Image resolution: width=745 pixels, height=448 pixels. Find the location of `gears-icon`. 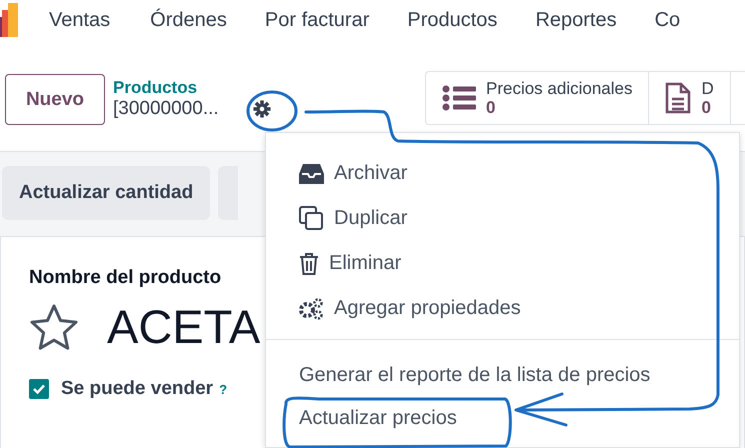

gears-icon is located at coordinates (311, 309).